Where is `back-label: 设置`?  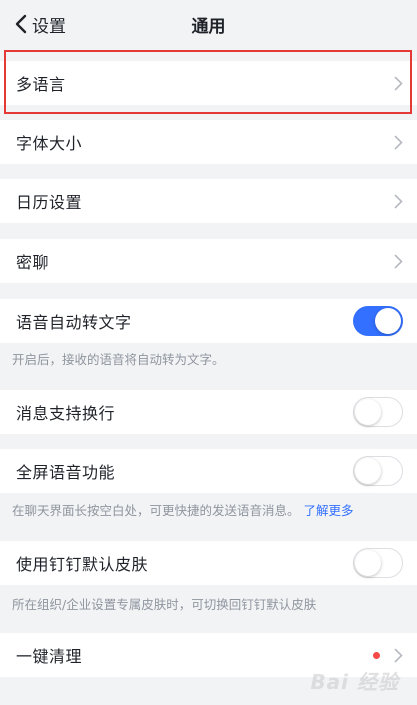 back-label: 设置 is located at coordinates (49, 26).